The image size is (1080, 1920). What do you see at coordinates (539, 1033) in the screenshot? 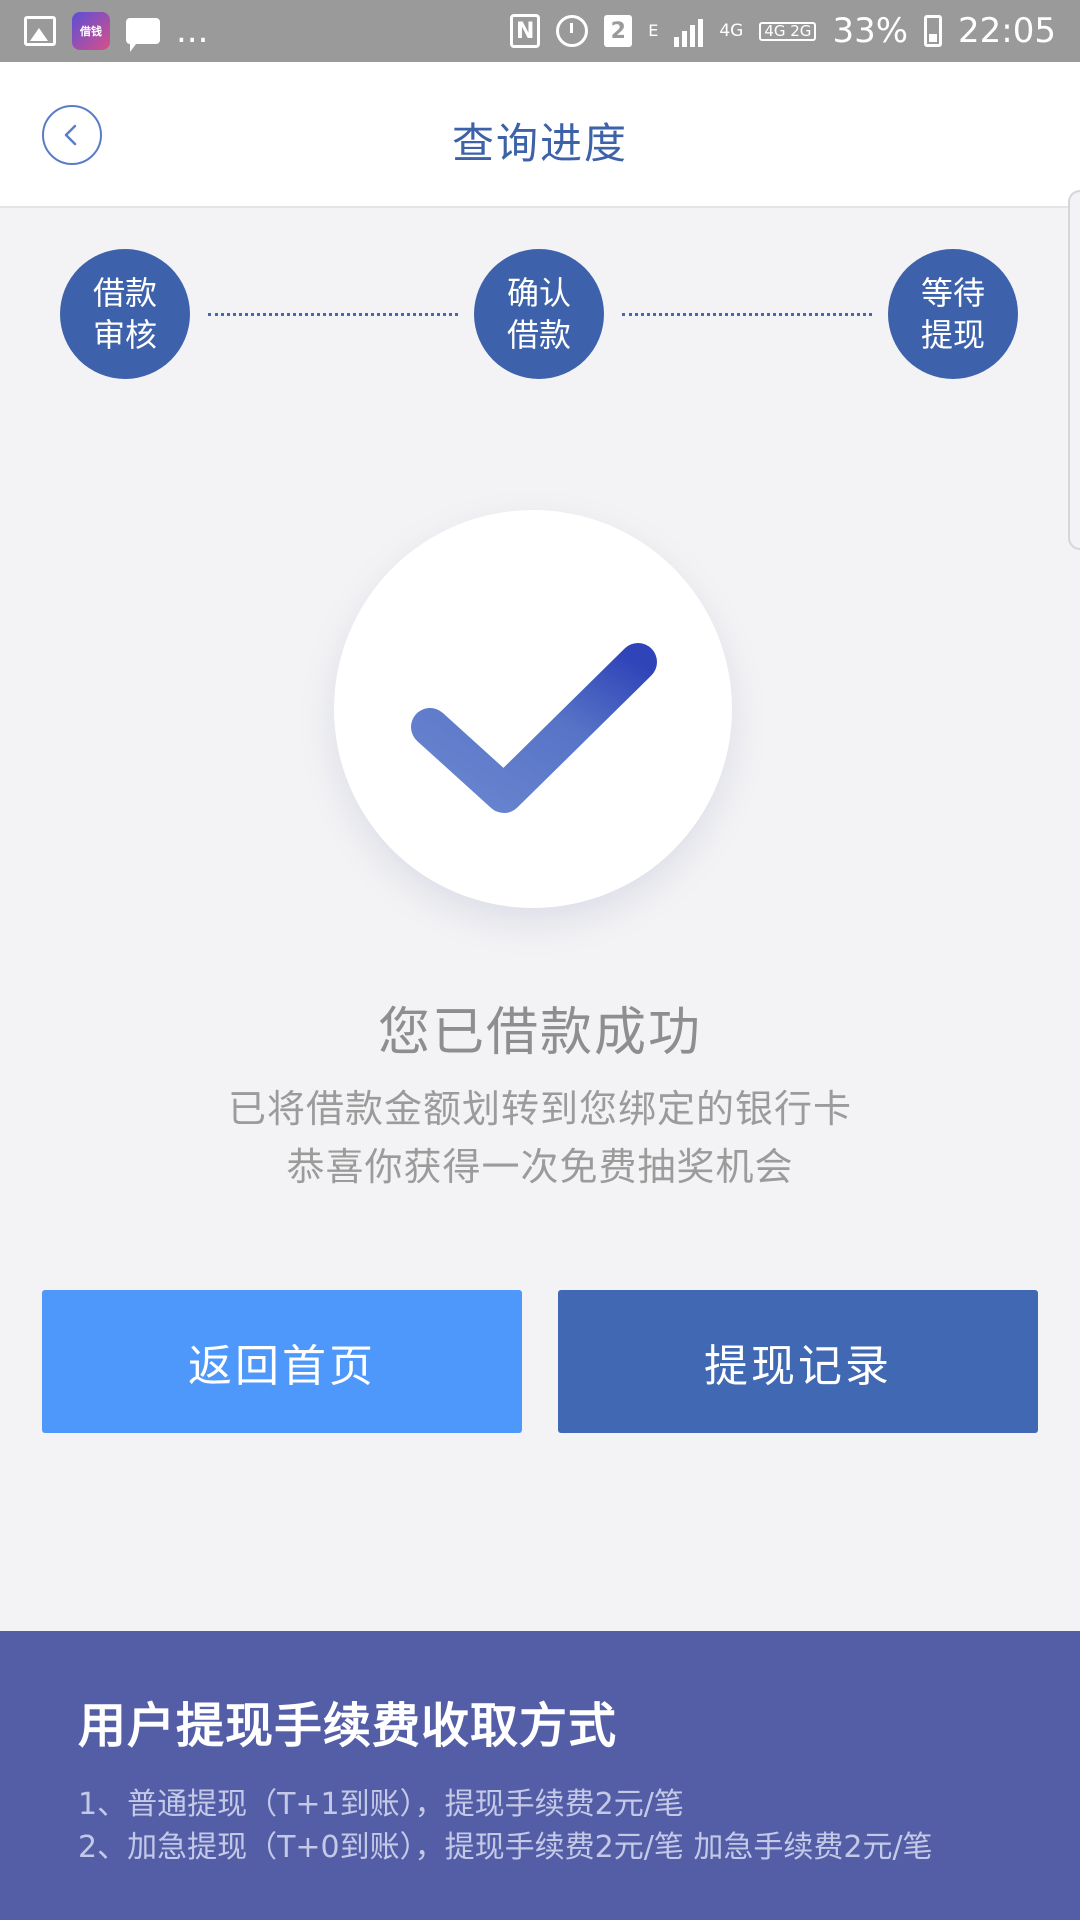
I see `success-title: 您已借款成功` at bounding box center [539, 1033].